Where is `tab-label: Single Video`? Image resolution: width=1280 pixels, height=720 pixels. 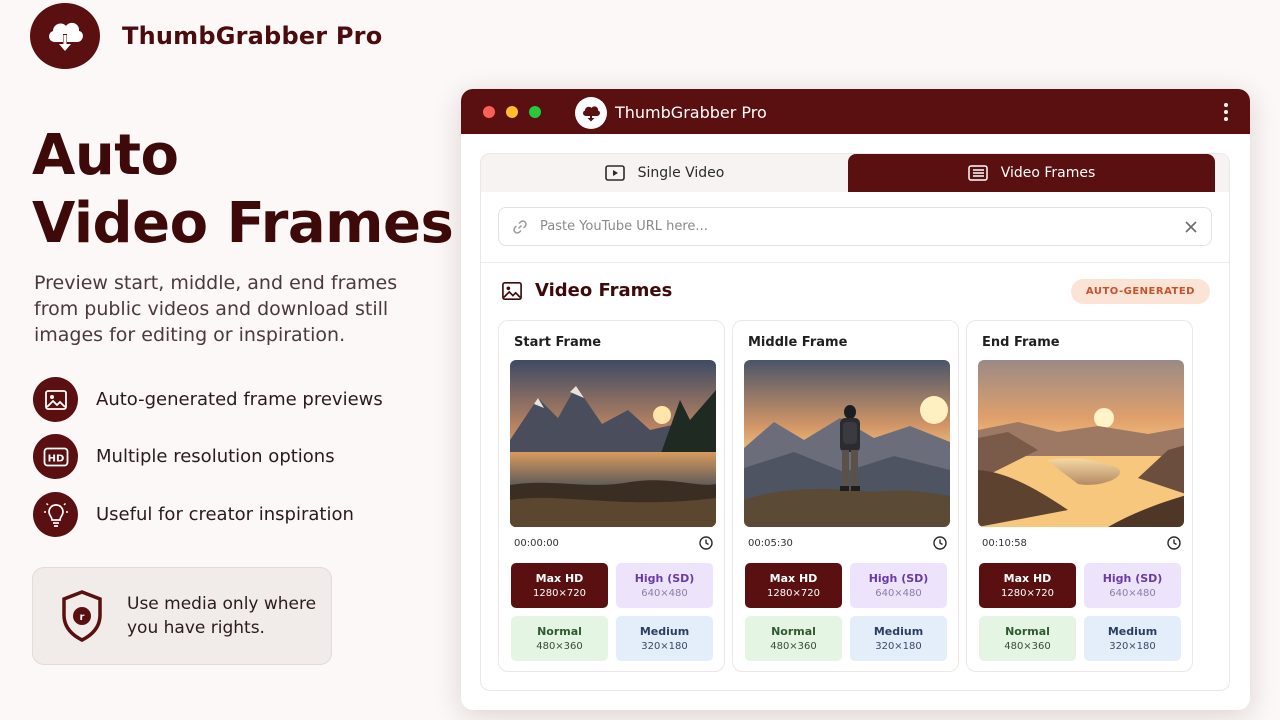
tab-label: Single Video is located at coordinates (681, 173).